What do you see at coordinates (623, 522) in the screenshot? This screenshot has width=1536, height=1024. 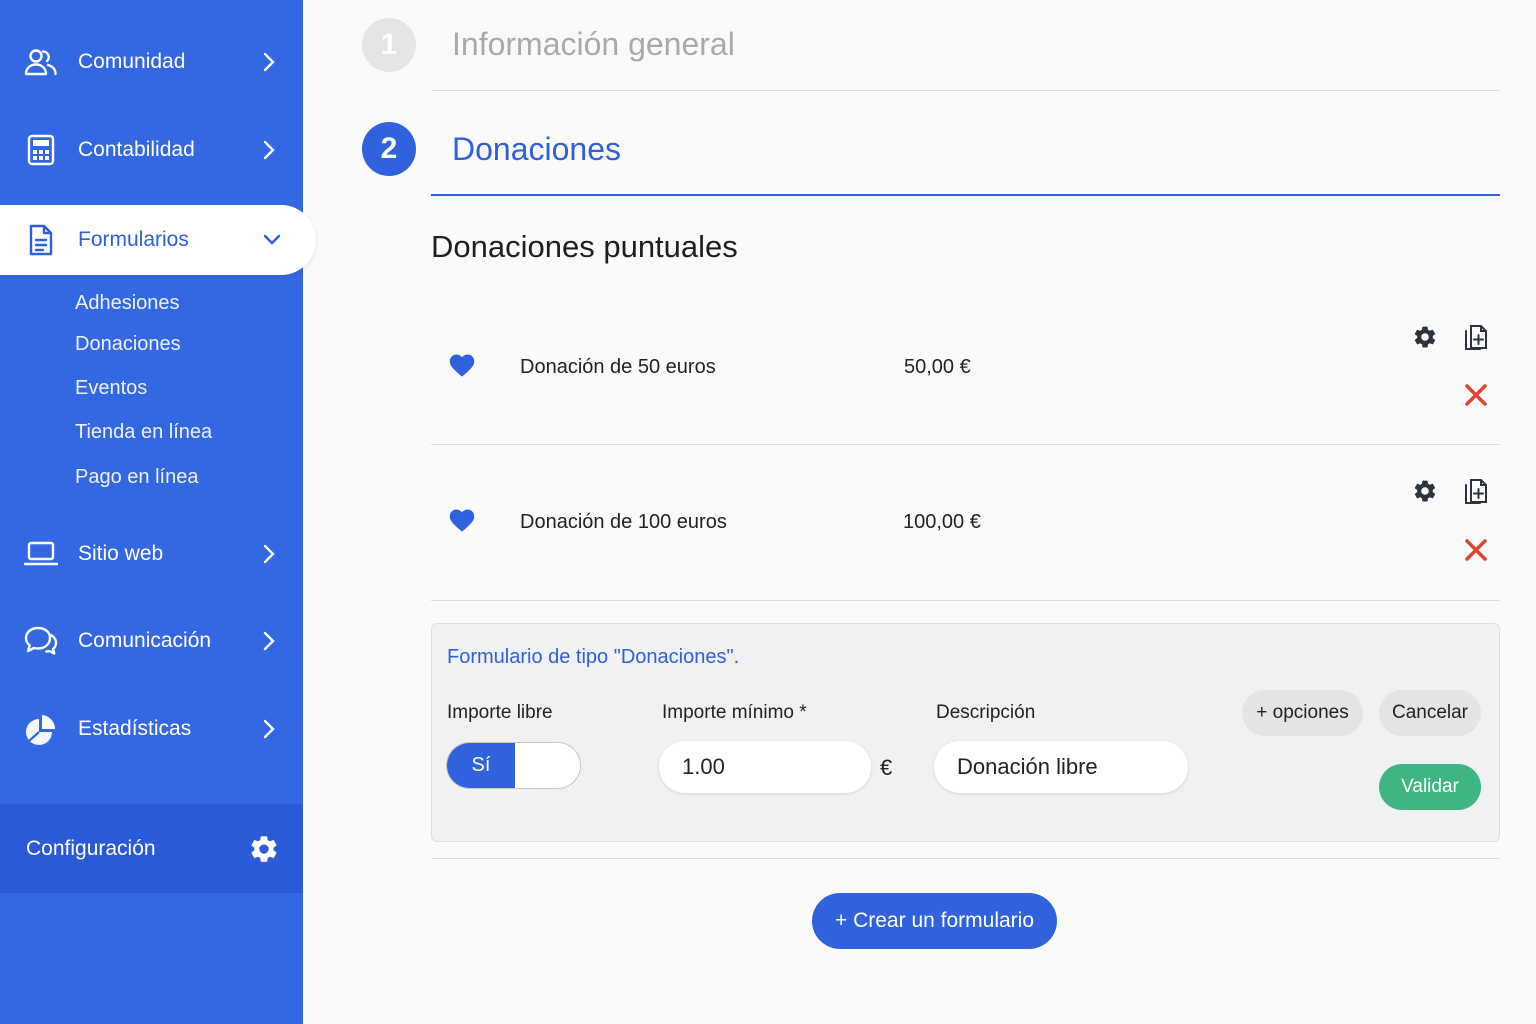 I see `donation-name: Donación de 100 euros` at bounding box center [623, 522].